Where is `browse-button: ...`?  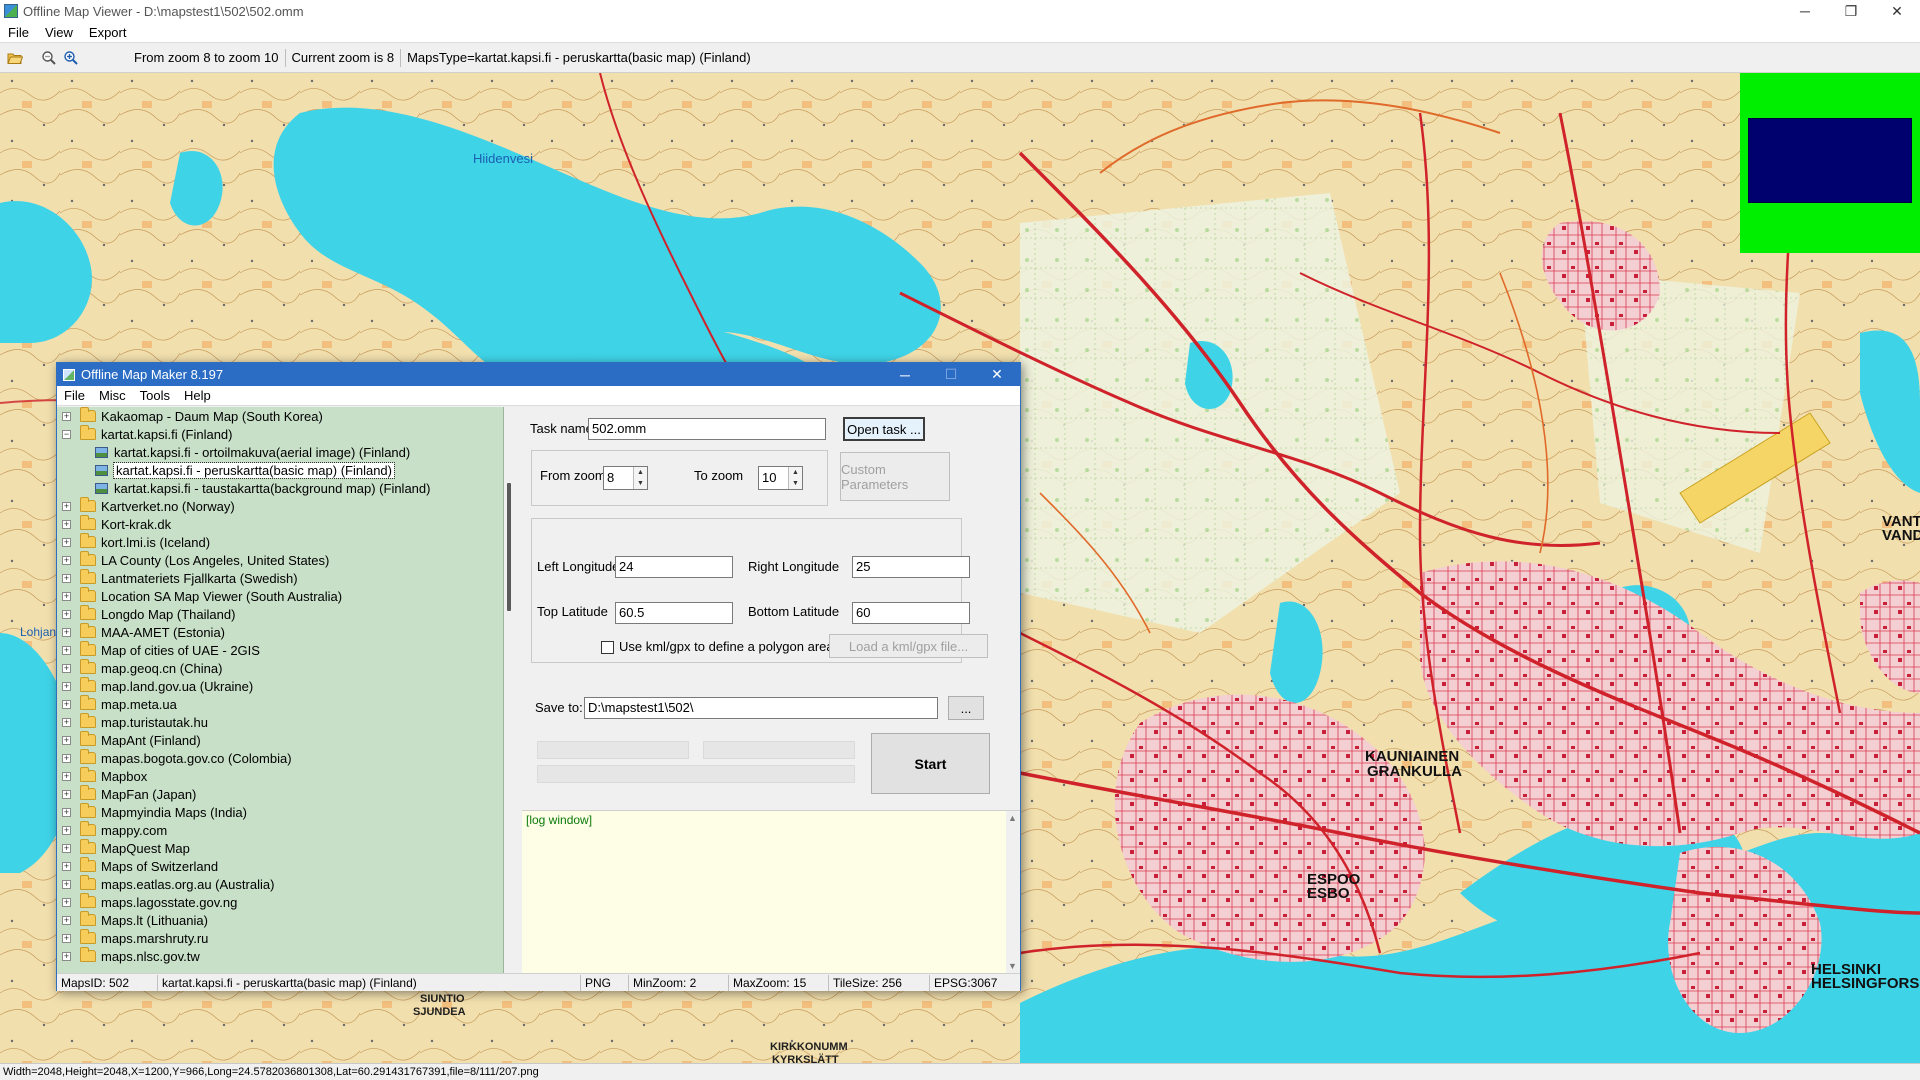
browse-button: ... is located at coordinates (966, 708).